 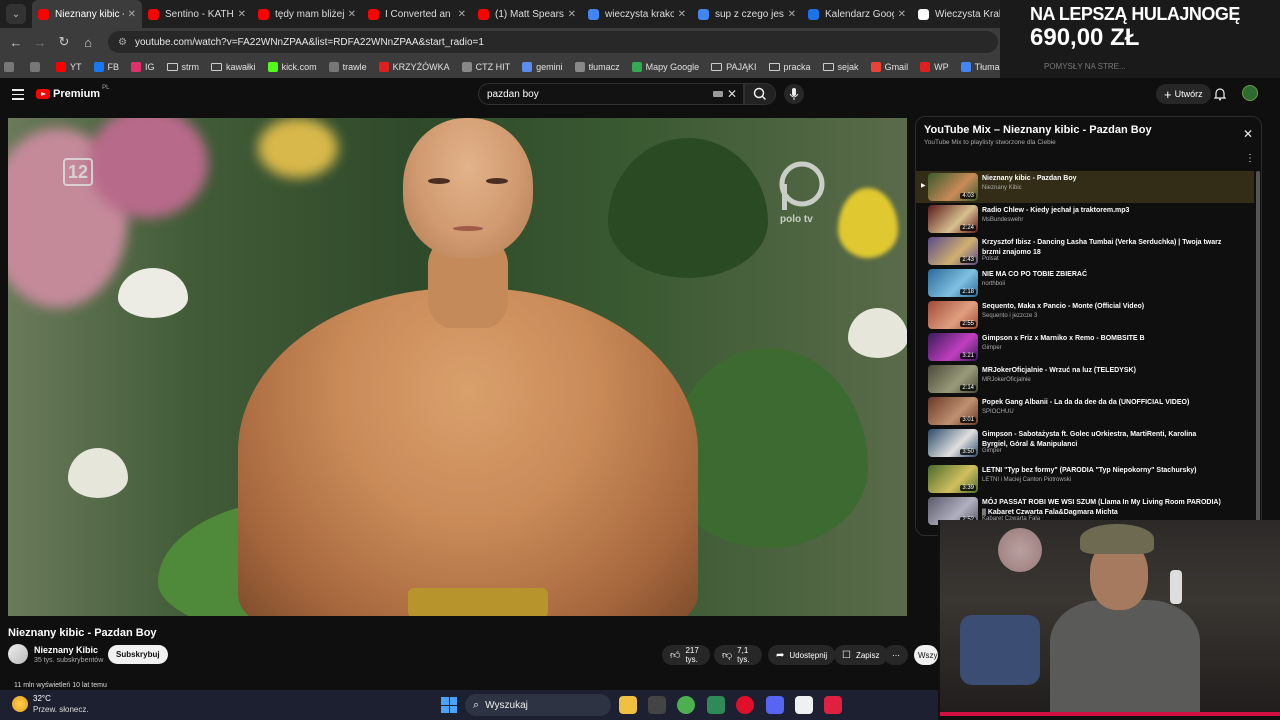 What do you see at coordinates (953, 411) in the screenshot?
I see `playlist-thumbnail: 3:01` at bounding box center [953, 411].